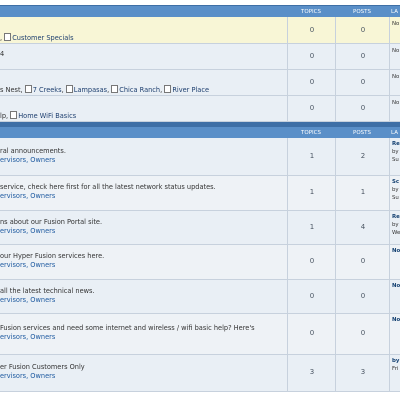 The width and height of the screenshot is (400, 400). What do you see at coordinates (47, 116) in the screenshot?
I see `subforum-link-home-wifi-basics: Home WiFi Basics` at bounding box center [47, 116].